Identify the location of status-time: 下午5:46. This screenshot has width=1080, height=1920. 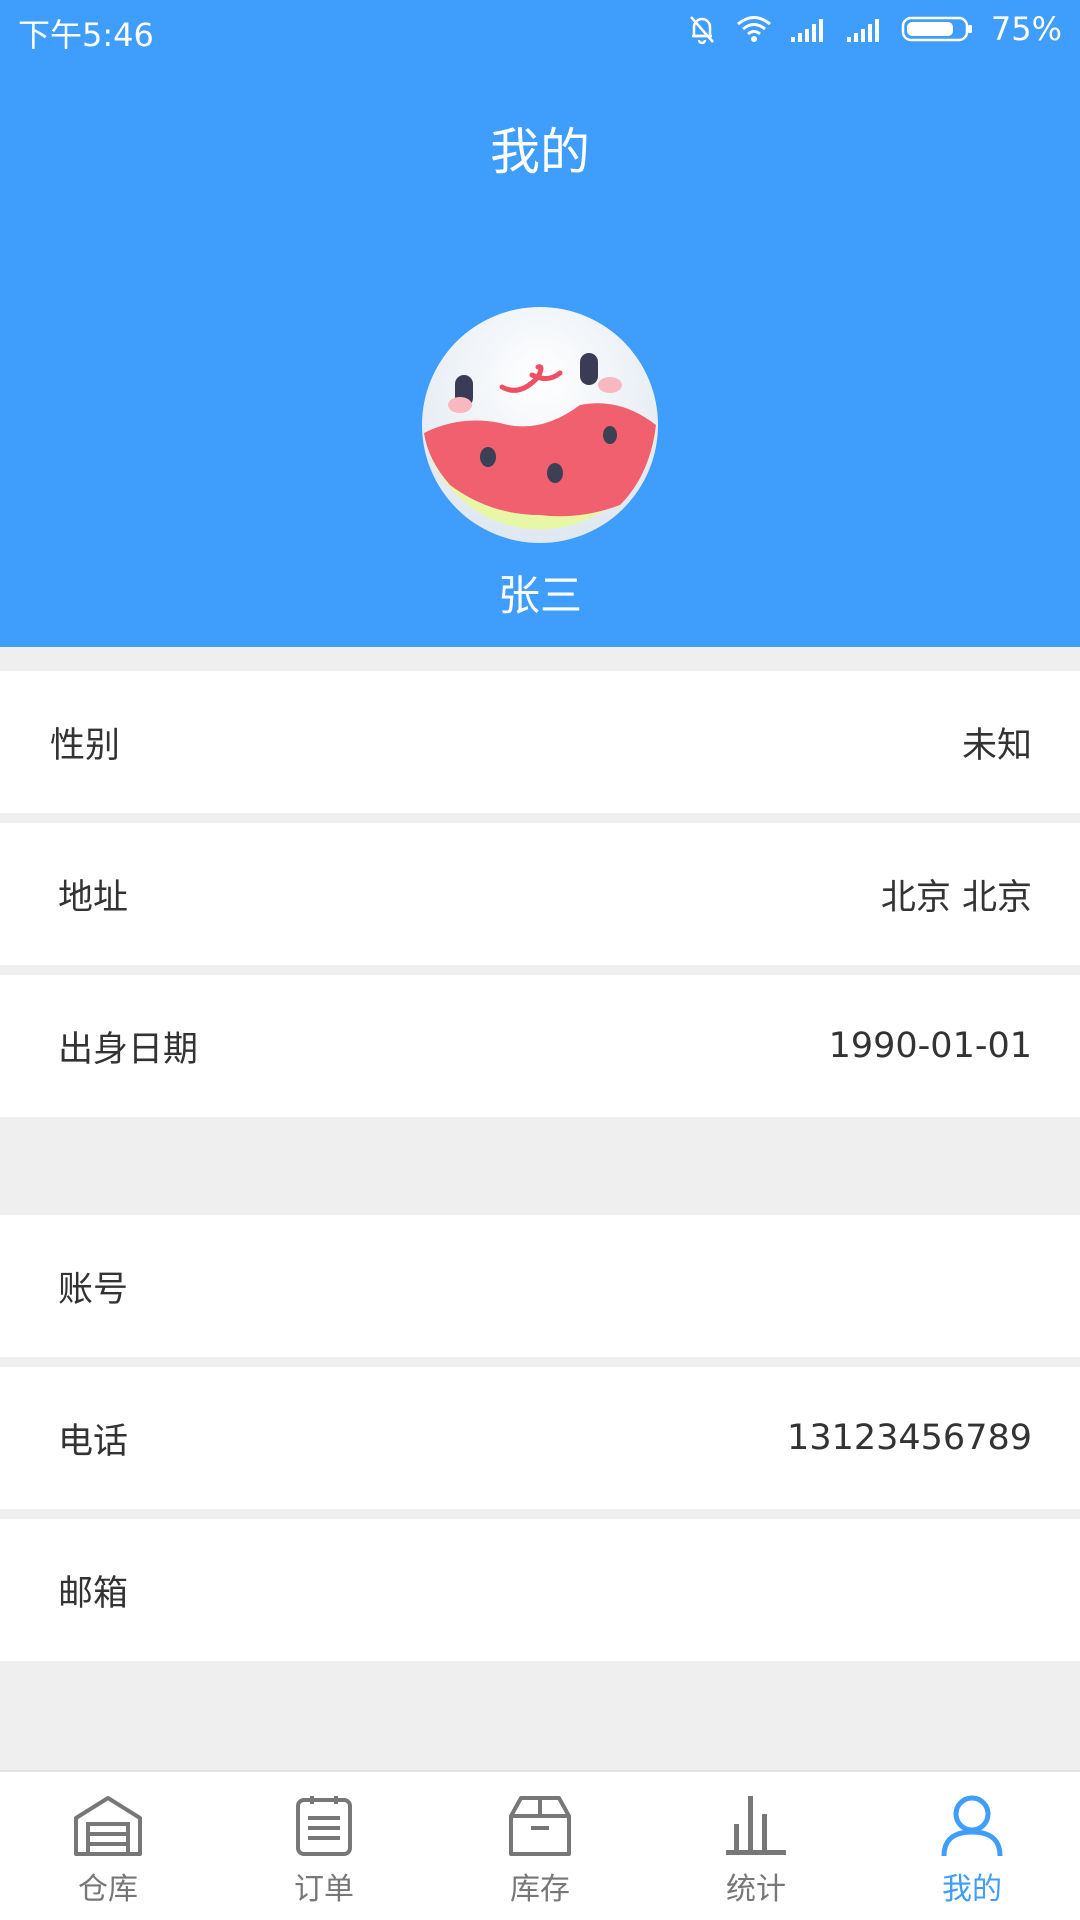
(86, 35).